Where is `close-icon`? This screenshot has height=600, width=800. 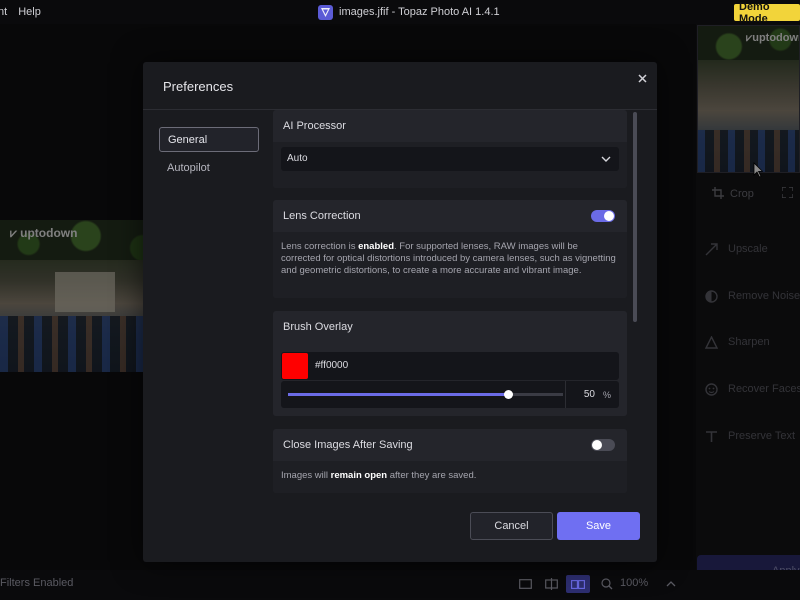
close-icon is located at coordinates (642, 78).